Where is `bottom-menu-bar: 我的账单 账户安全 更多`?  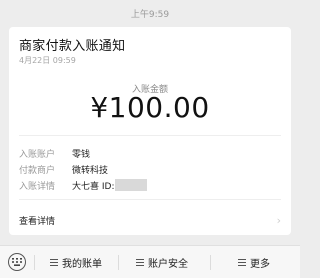 bottom-menu-bar: 我的账单 账户安全 更多 is located at coordinates (150, 261).